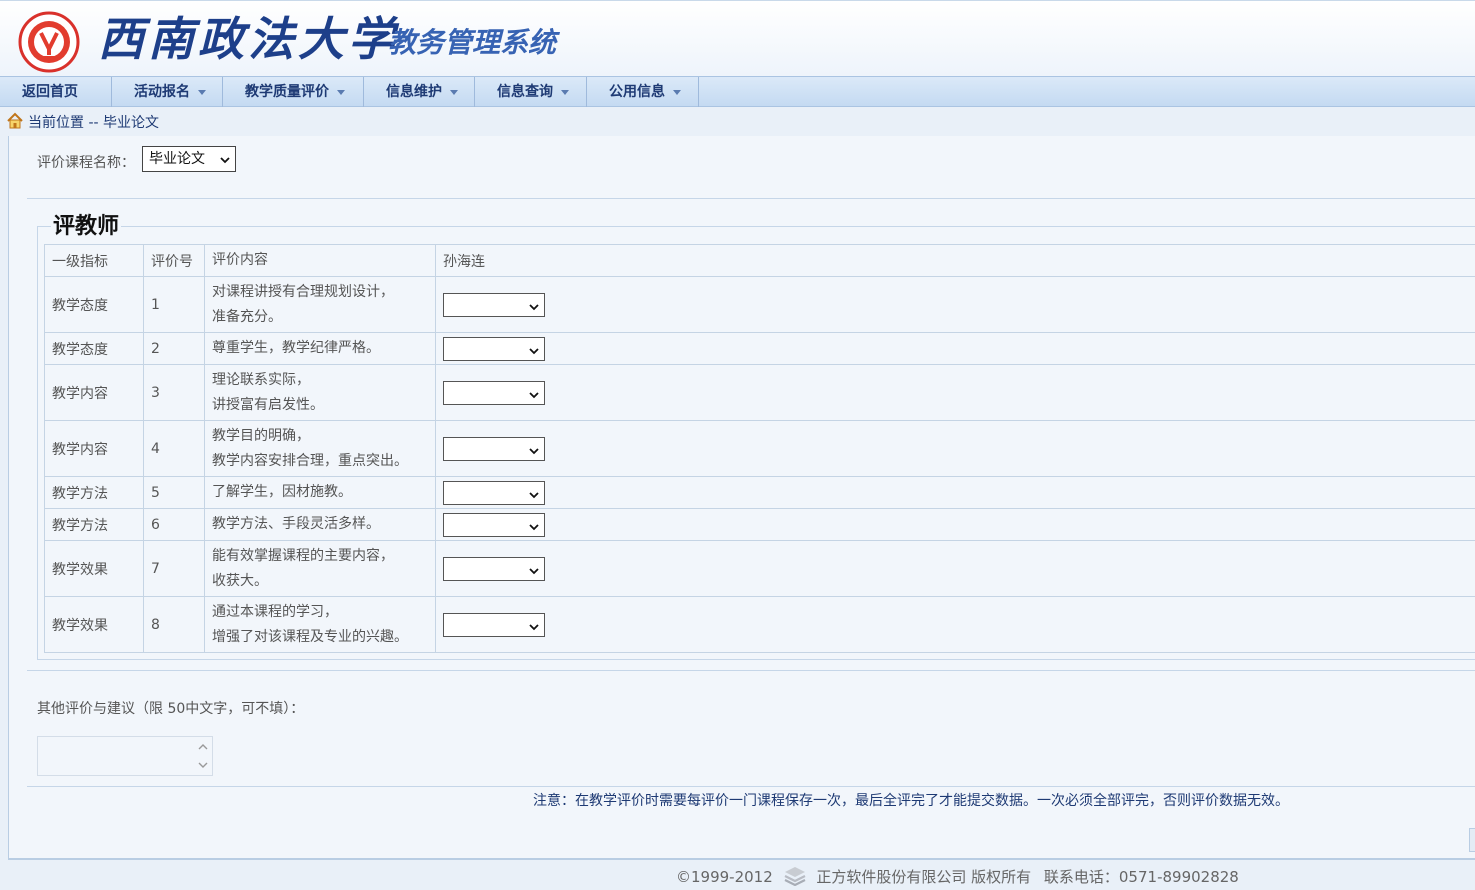 Image resolution: width=1475 pixels, height=890 pixels. Describe the element at coordinates (174, 568) in the screenshot. I see `row-number: 7` at that location.